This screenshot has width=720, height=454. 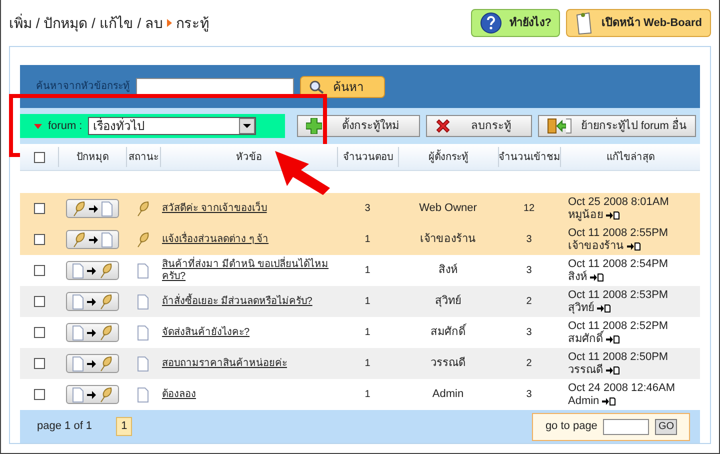 I want to click on last-edit-user: Admin, so click(x=584, y=401).